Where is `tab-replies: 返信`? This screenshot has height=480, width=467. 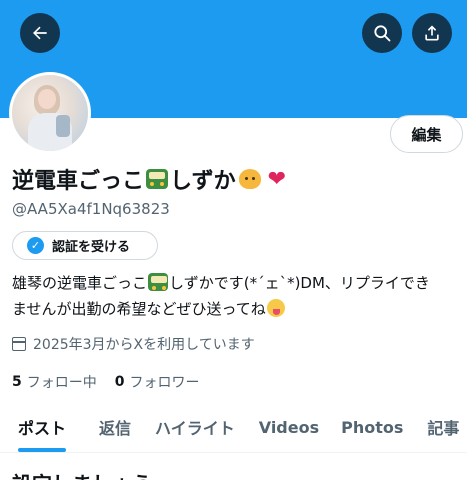 tab-replies: 返信 is located at coordinates (115, 427).